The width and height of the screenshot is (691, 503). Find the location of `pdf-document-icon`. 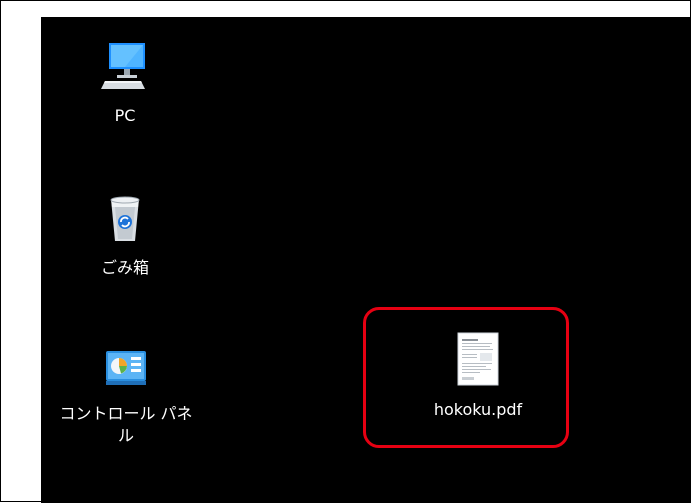

pdf-document-icon is located at coordinates (478, 362).